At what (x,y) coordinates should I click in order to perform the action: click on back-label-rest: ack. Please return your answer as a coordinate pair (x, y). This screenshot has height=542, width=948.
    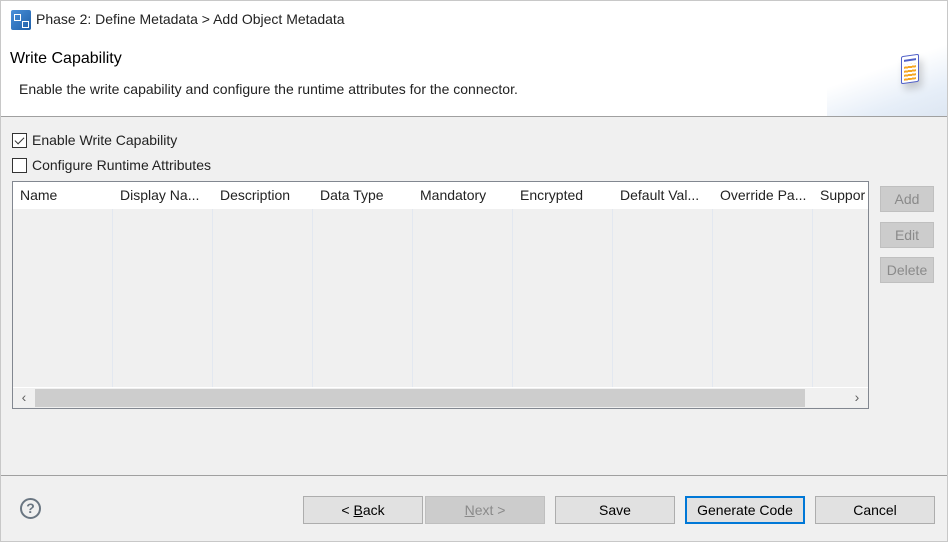
    Looking at the image, I should click on (373, 510).